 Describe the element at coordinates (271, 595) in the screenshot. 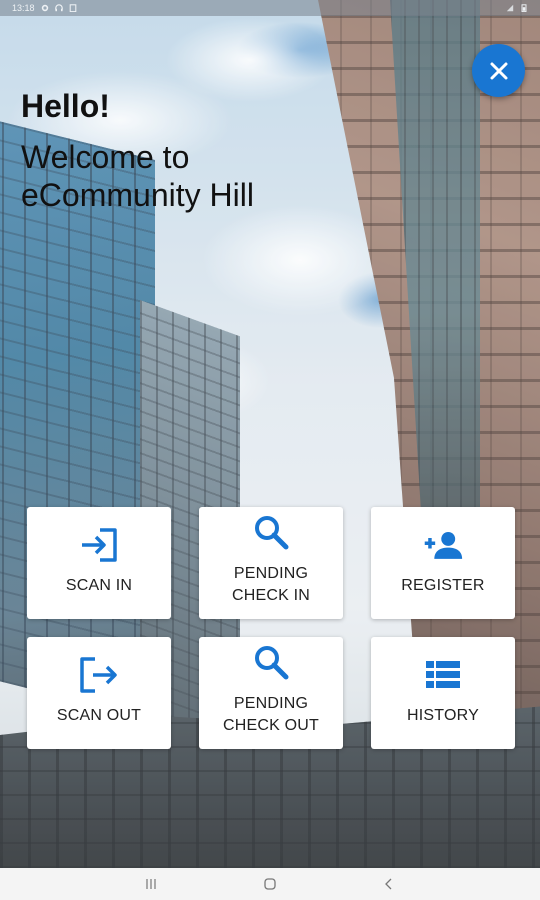

I see `pending-check-in-label-line-2: CHECK IN` at that location.